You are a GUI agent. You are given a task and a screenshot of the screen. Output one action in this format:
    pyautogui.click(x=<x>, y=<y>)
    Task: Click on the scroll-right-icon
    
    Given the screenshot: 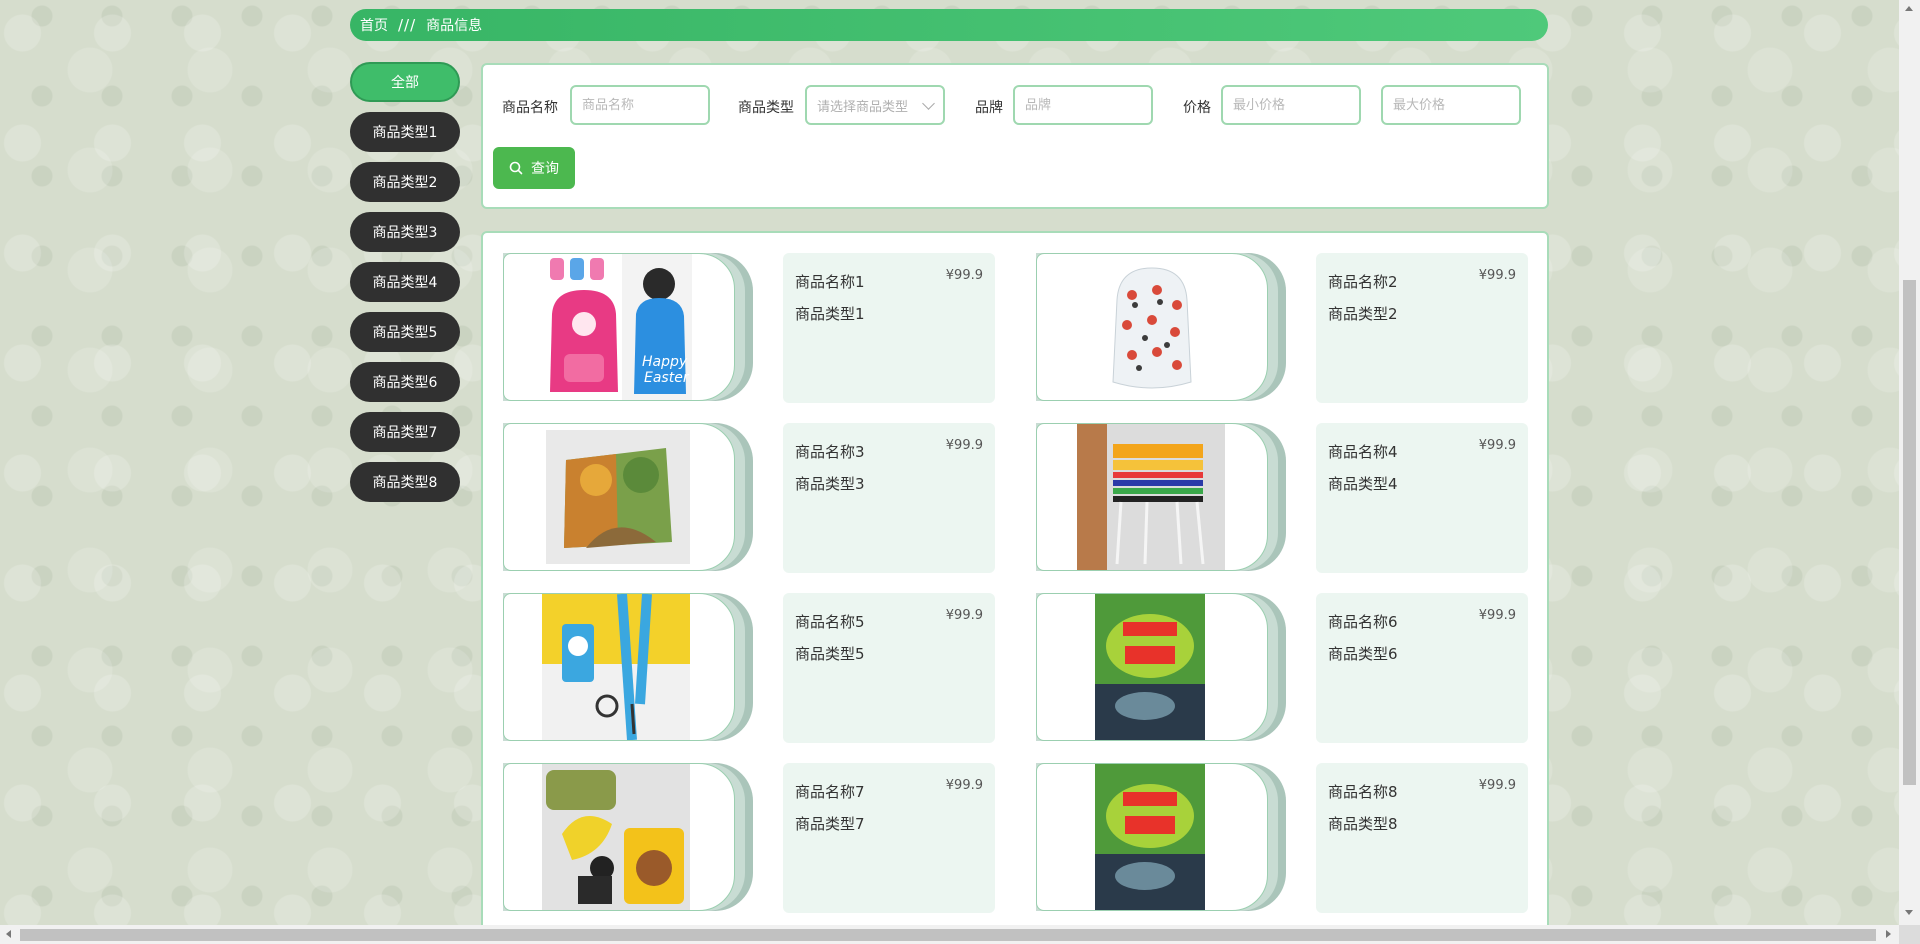 What is the action you would take?
    pyautogui.click(x=1888, y=934)
    